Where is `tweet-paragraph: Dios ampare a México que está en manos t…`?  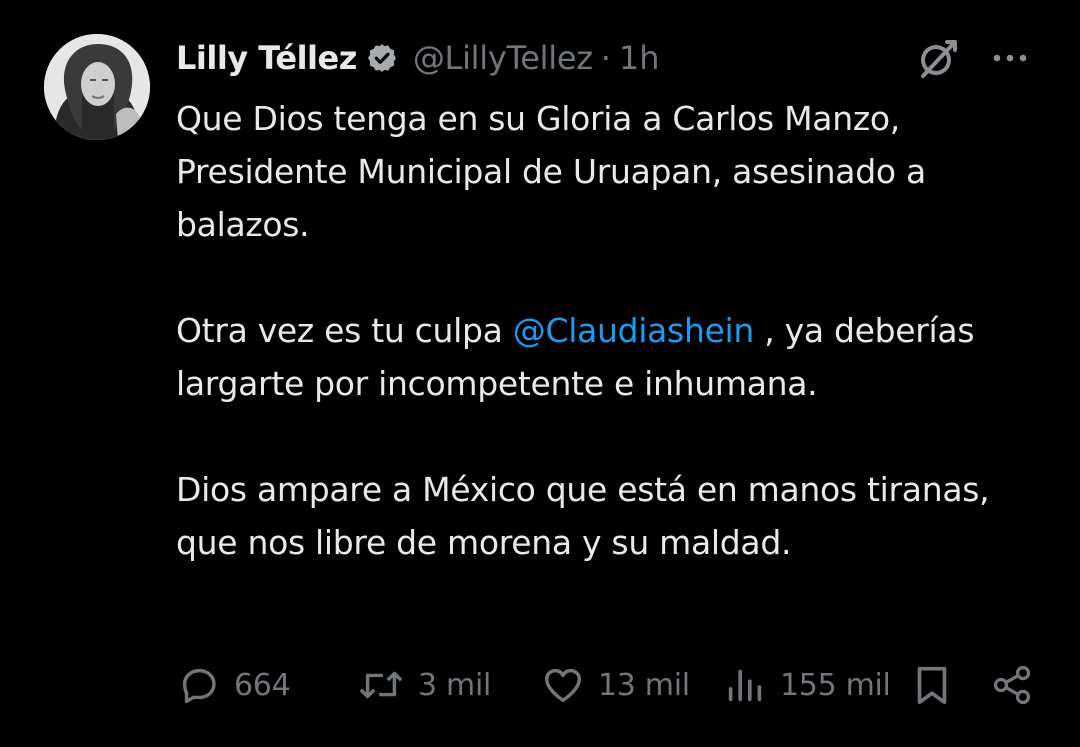
tweet-paragraph: Dios ampare a México que está en manos t… is located at coordinates (606, 516).